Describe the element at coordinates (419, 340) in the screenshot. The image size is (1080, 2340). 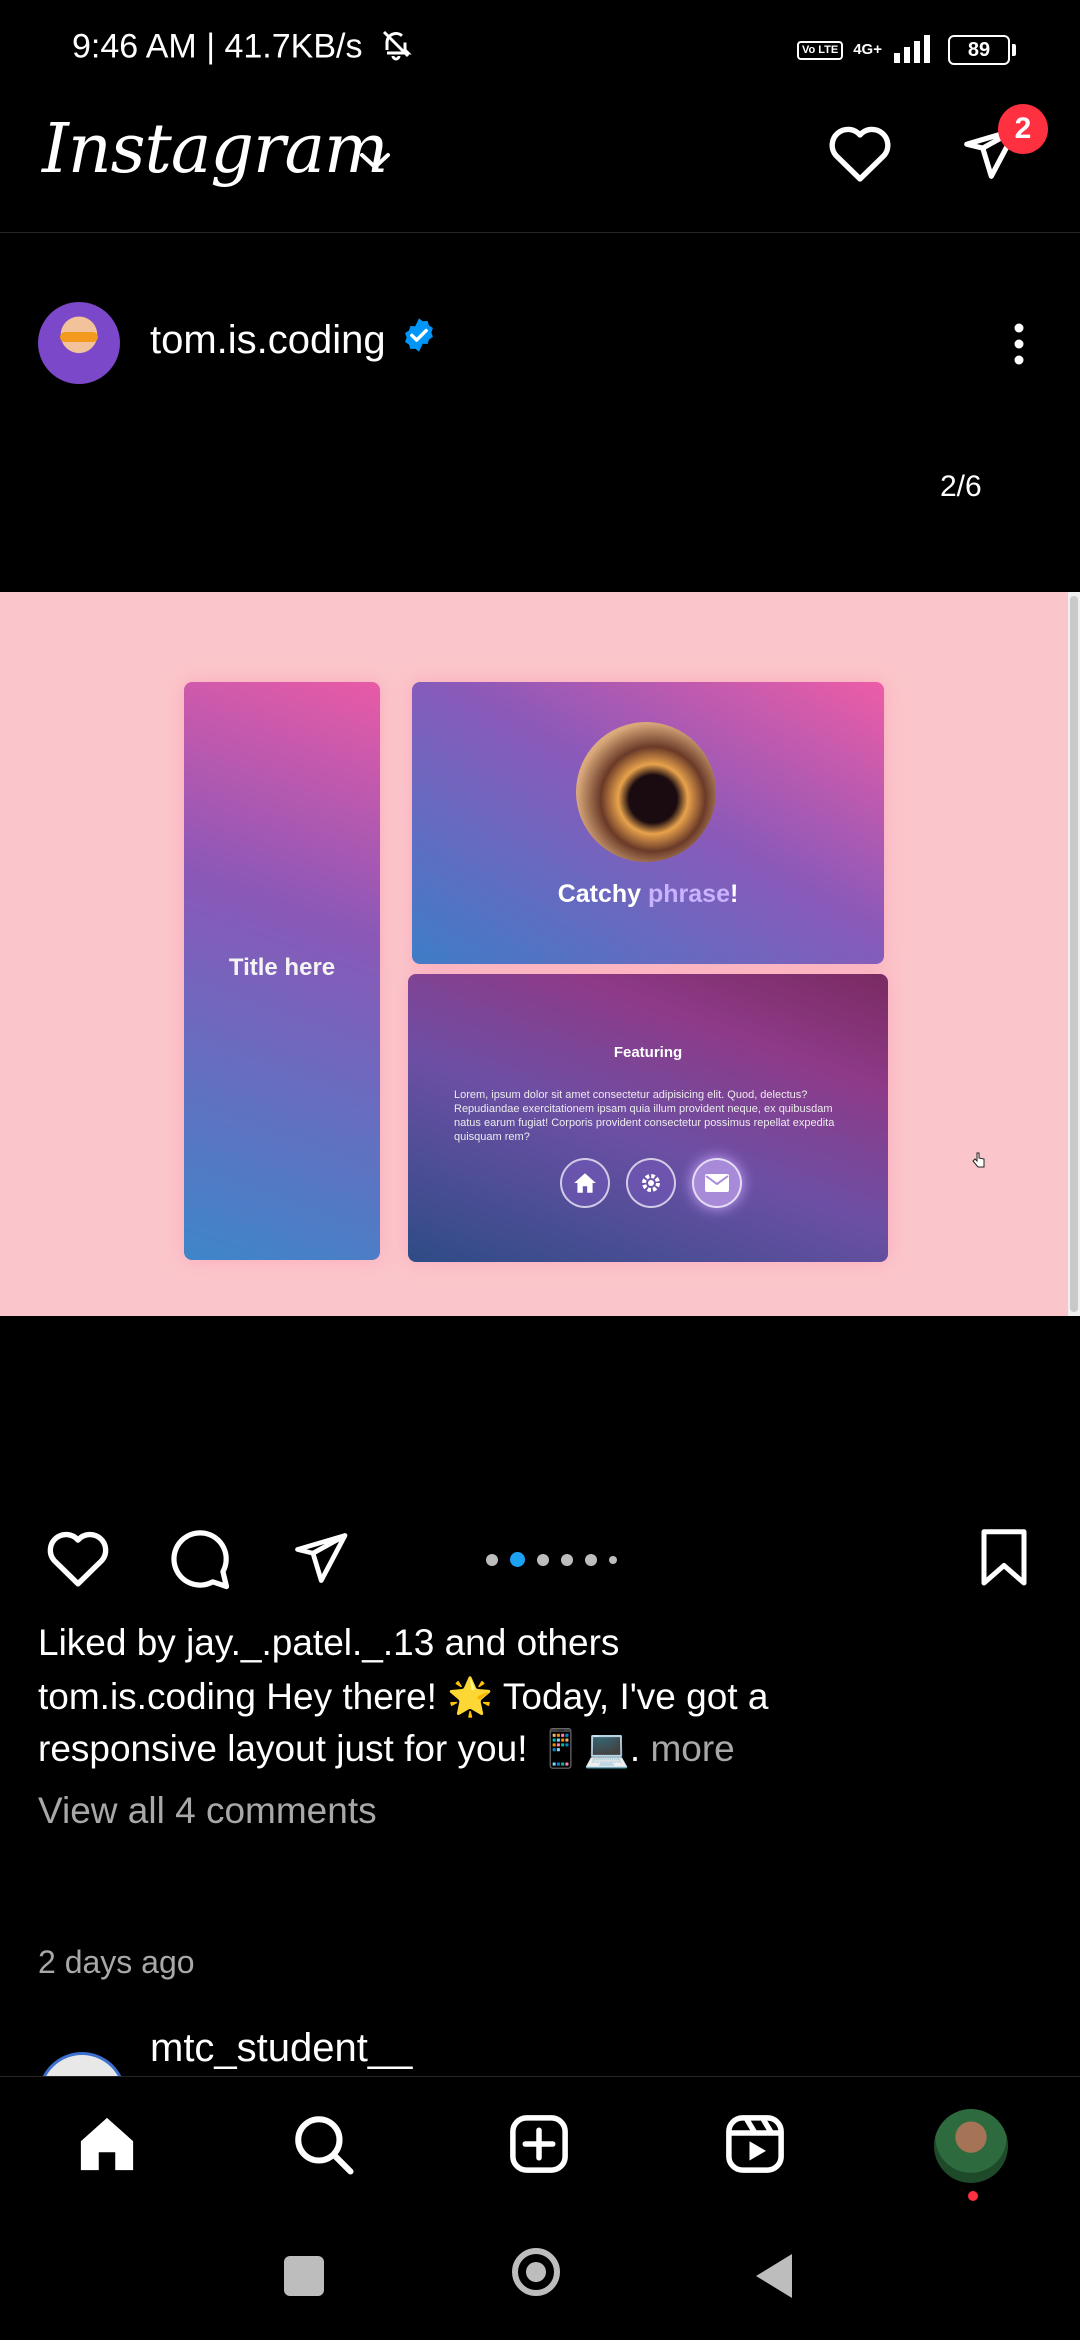
I see `verified-badge-icon` at that location.